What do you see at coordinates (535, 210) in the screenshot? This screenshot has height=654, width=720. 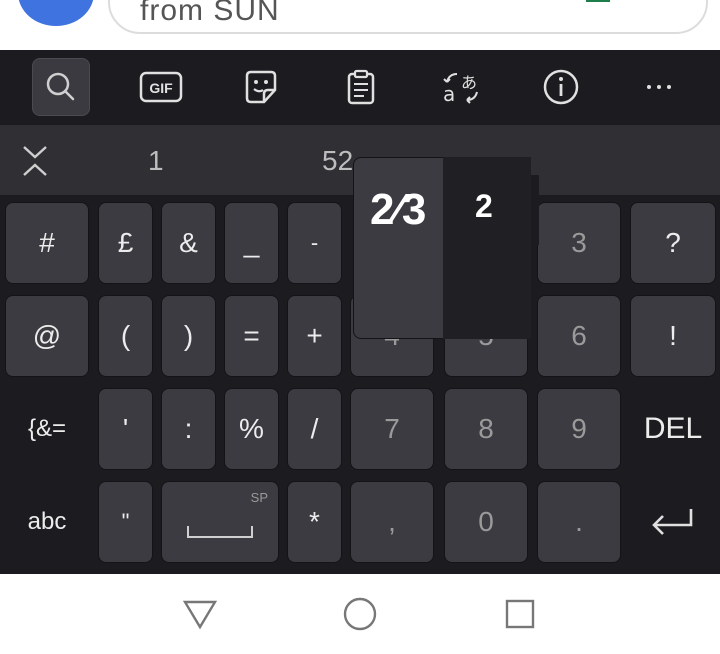 I see `popup-divider` at bounding box center [535, 210].